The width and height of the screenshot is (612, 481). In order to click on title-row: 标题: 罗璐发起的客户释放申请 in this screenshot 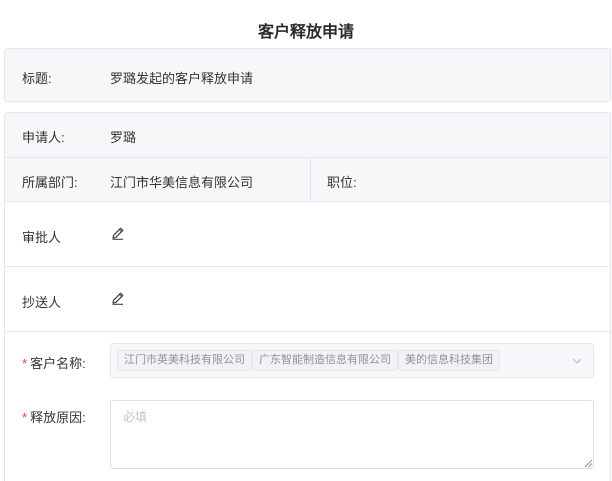, I will do `click(307, 75)`.